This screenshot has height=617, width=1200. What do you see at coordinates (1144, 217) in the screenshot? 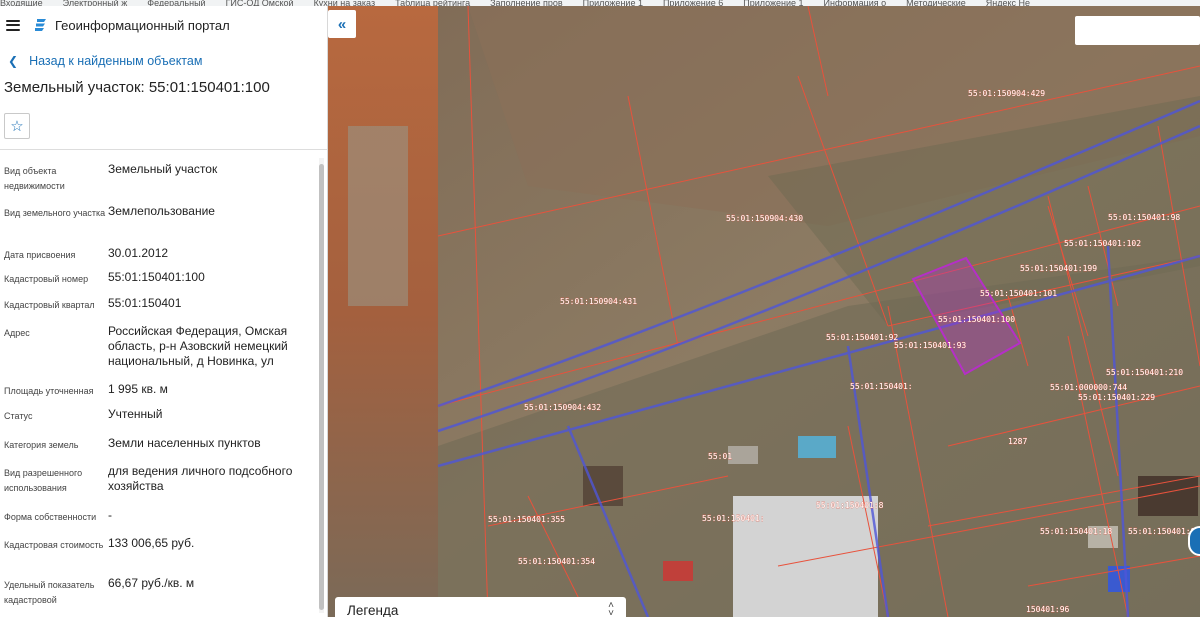
I see `parcel-label: 55:01:150401:98` at bounding box center [1144, 217].